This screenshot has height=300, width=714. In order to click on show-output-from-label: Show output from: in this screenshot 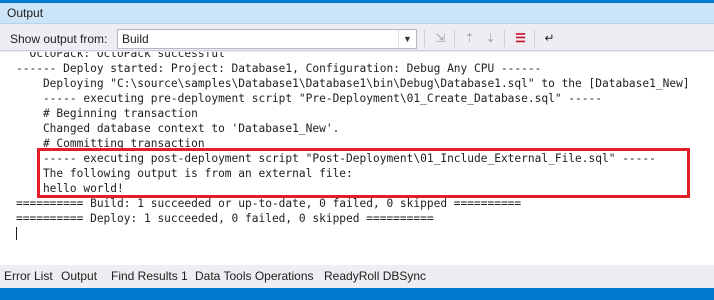, I will do `click(59, 39)`.